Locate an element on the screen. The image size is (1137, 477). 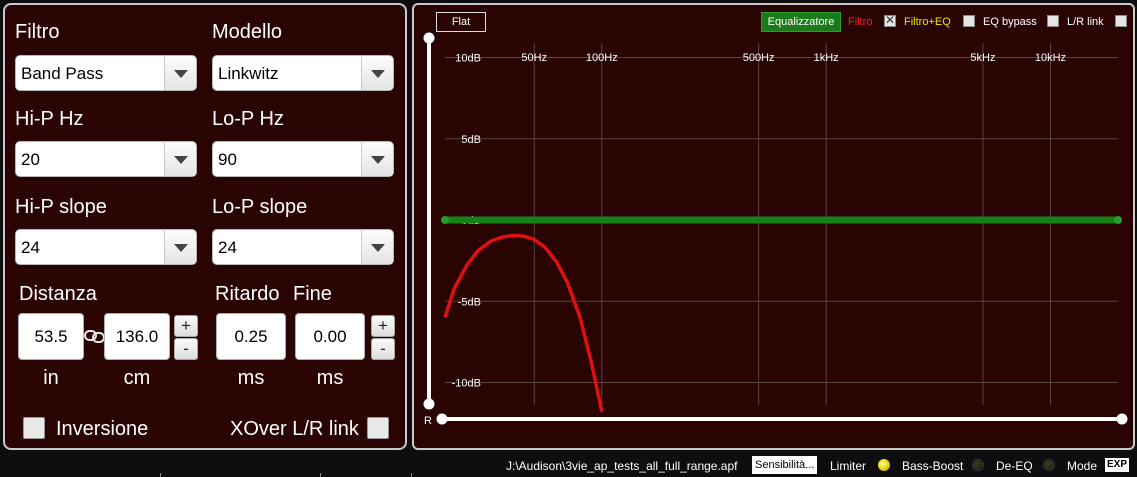
vertical-slider-end is located at coordinates (429, 404).